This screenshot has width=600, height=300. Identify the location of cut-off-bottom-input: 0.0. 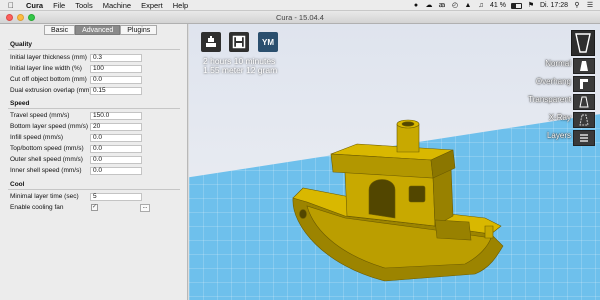
(116, 79).